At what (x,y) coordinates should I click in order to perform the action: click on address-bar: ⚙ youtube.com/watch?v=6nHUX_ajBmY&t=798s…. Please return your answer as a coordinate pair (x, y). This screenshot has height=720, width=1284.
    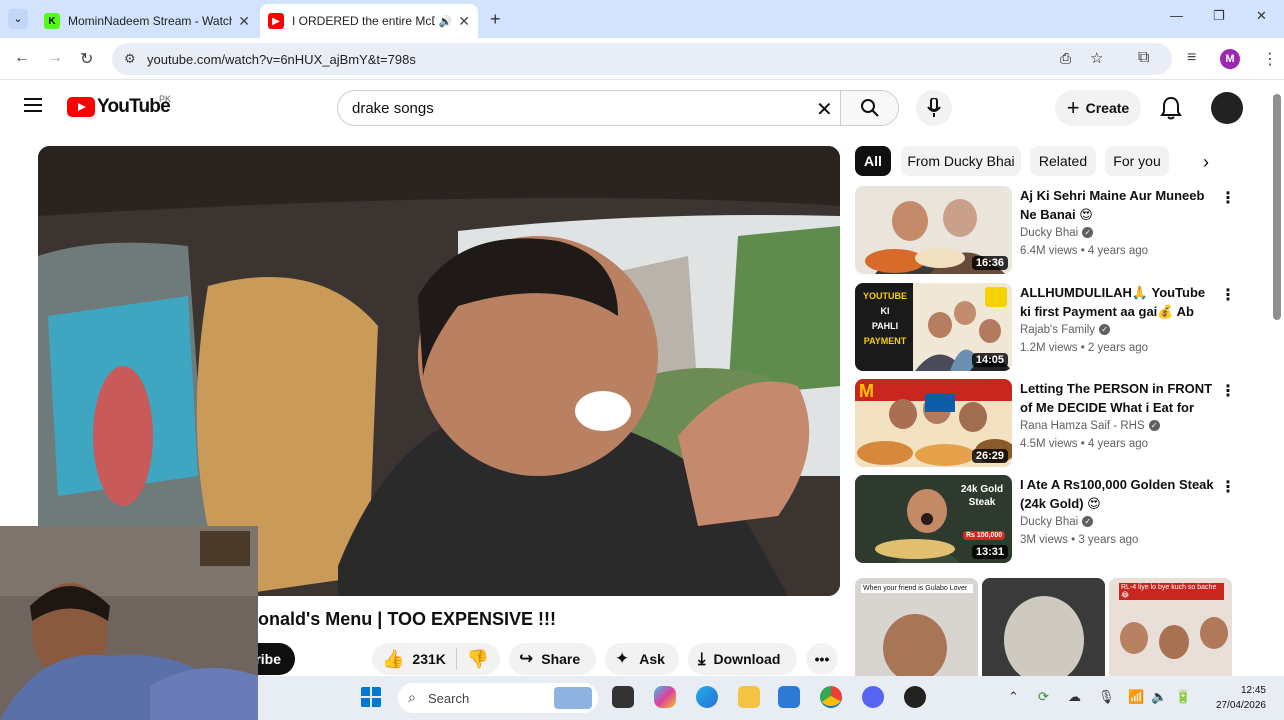
    Looking at the image, I should click on (642, 59).